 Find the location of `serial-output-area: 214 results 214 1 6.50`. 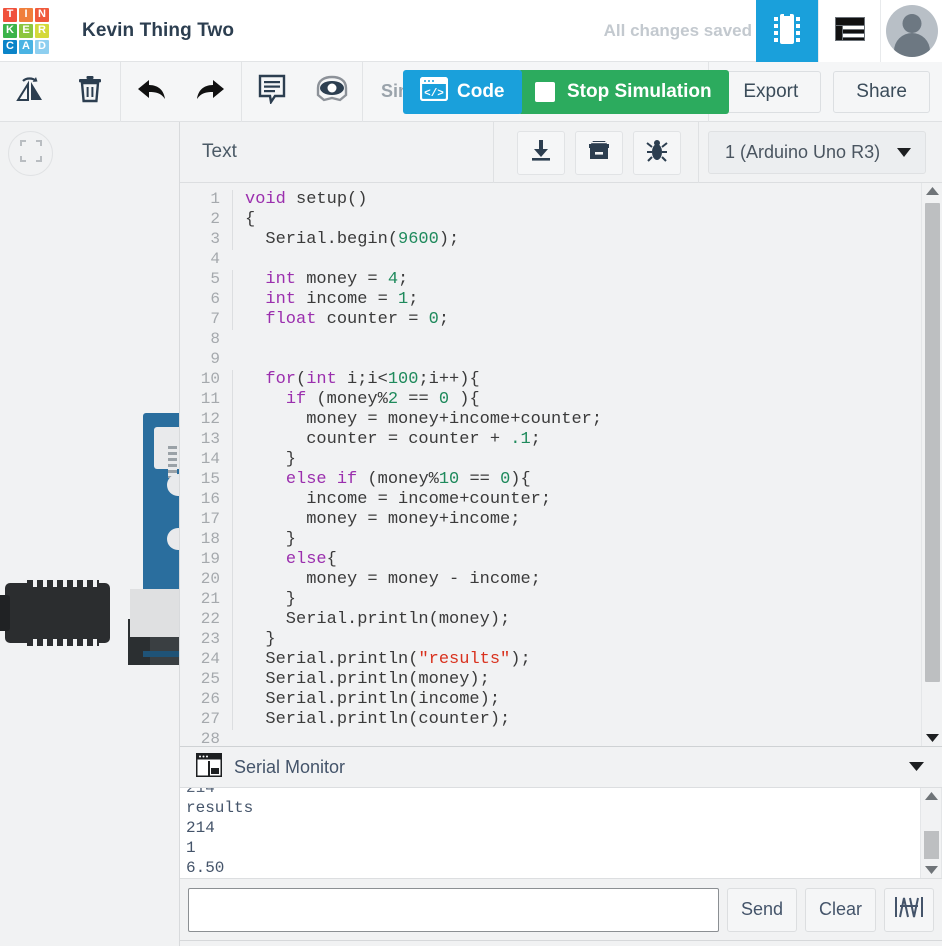

serial-output-area: 214 results 214 1 6.50 is located at coordinates (561, 833).